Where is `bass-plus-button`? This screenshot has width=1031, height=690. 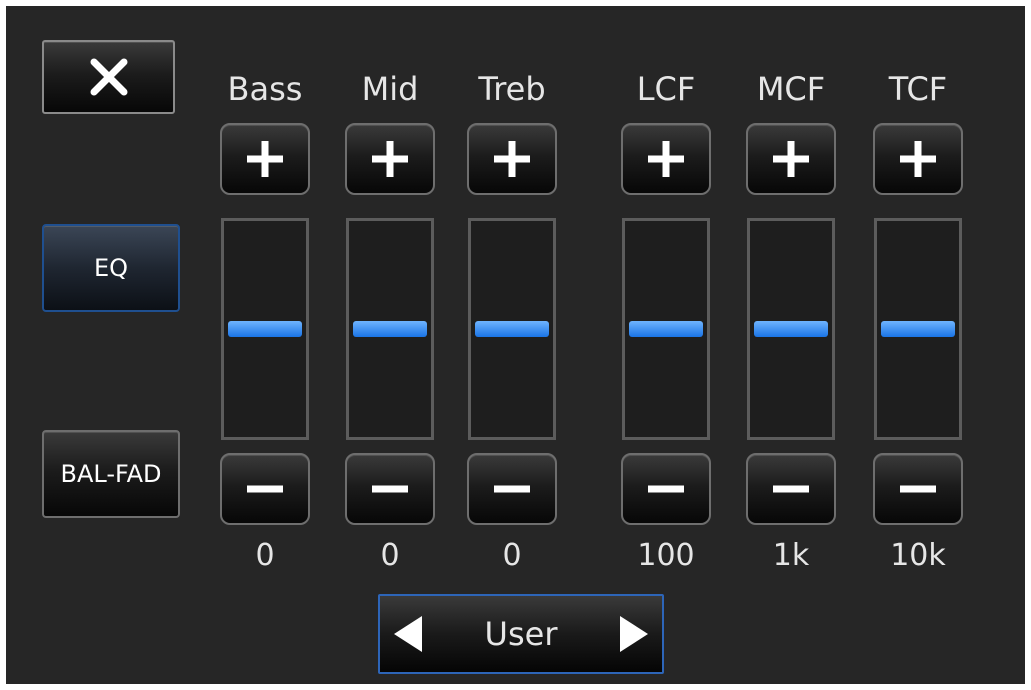 bass-plus-button is located at coordinates (265, 159).